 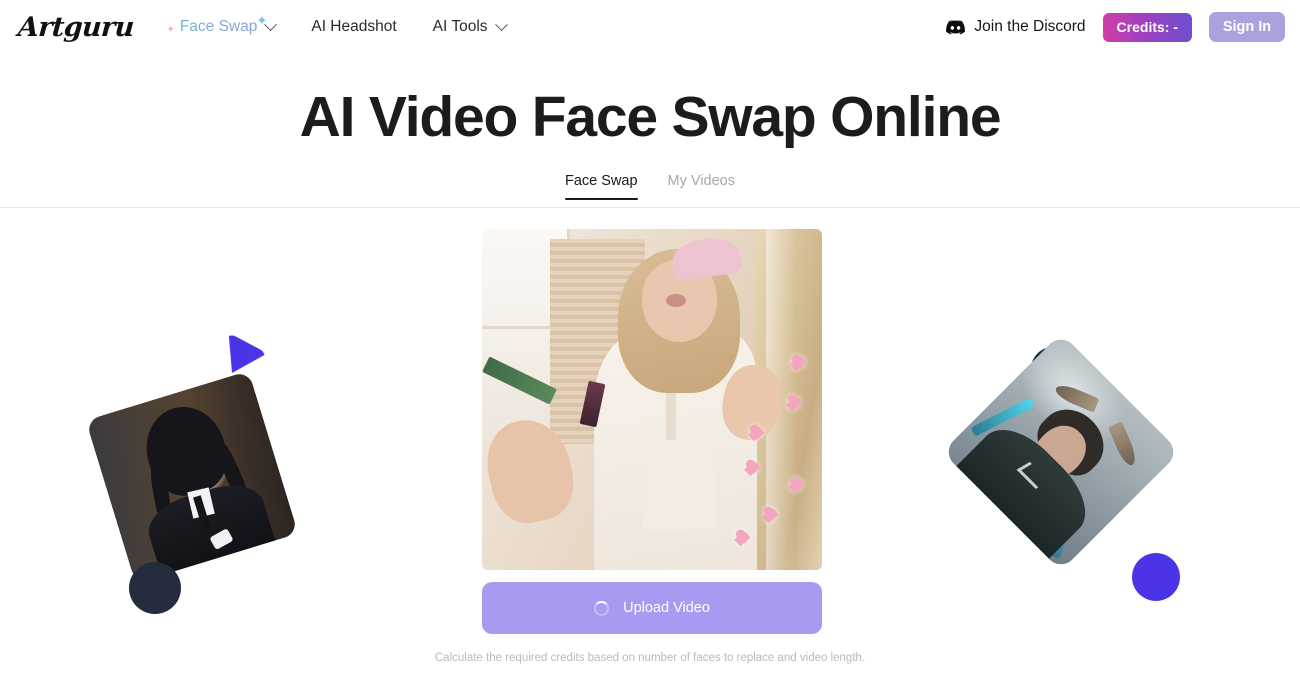 I want to click on decorative-circle-blue, so click(x=1156, y=577).